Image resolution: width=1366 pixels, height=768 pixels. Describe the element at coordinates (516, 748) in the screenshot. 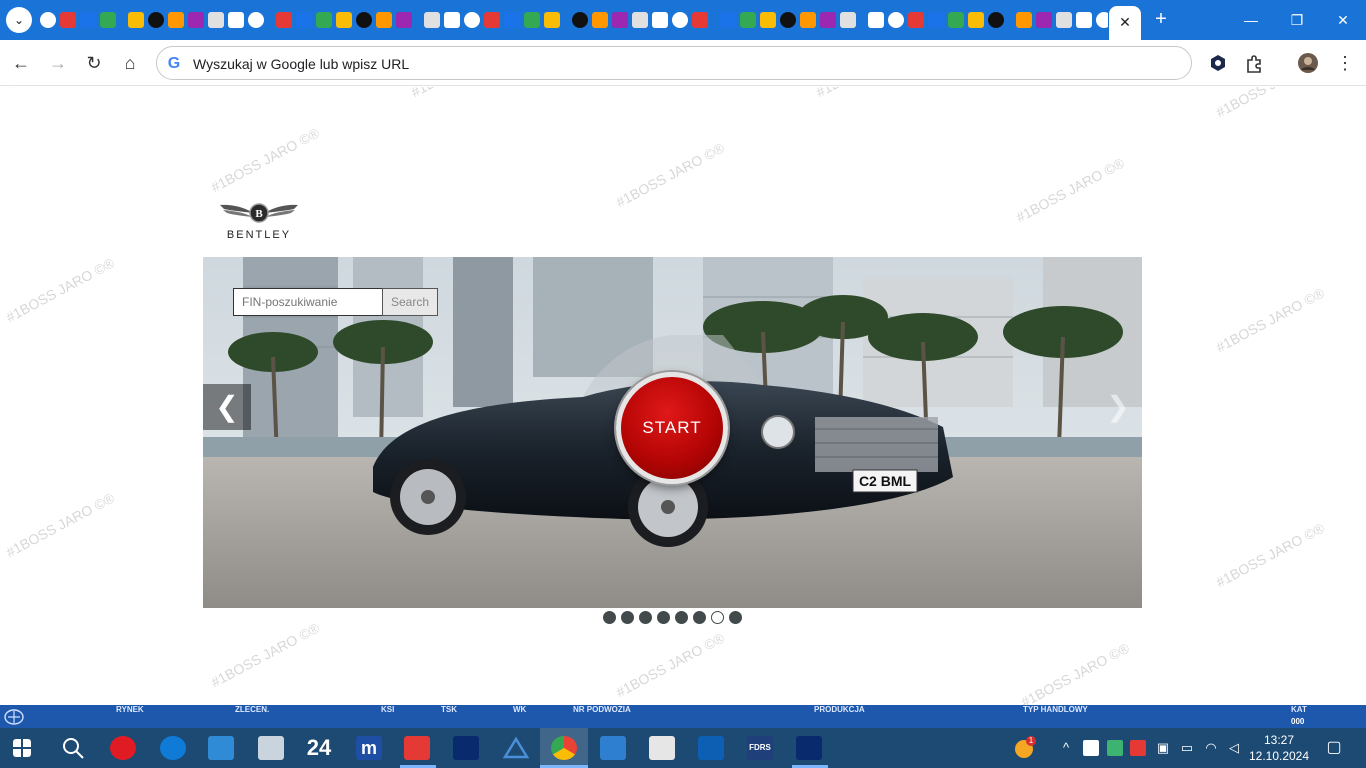

I see `triangle-app-icon` at that location.